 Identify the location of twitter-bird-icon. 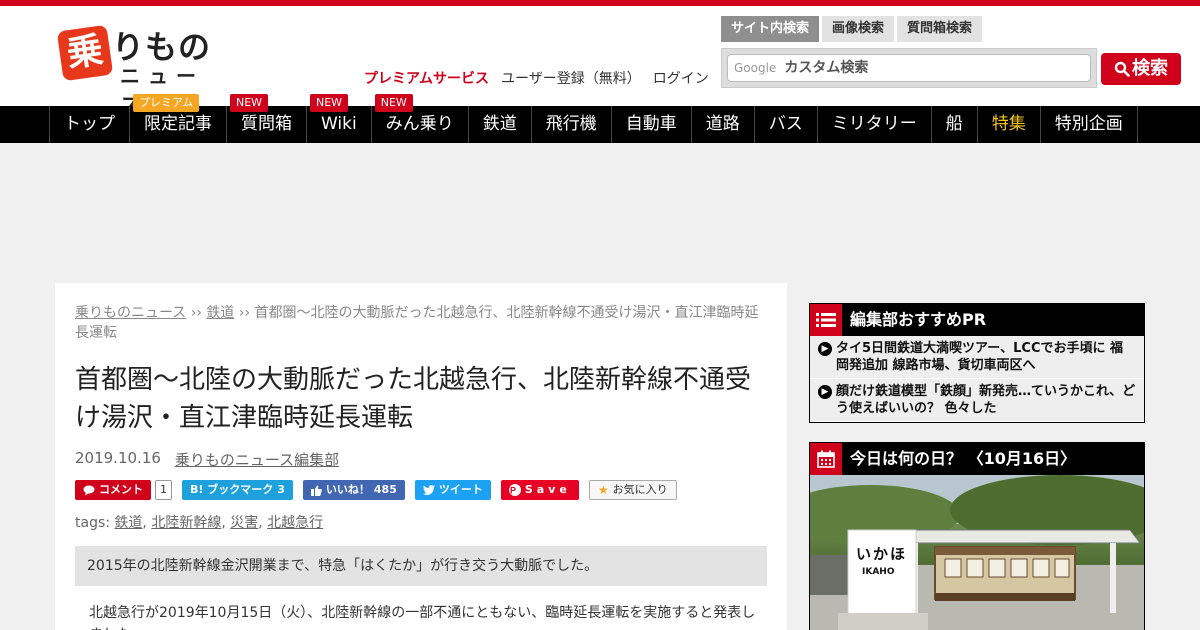
(428, 490).